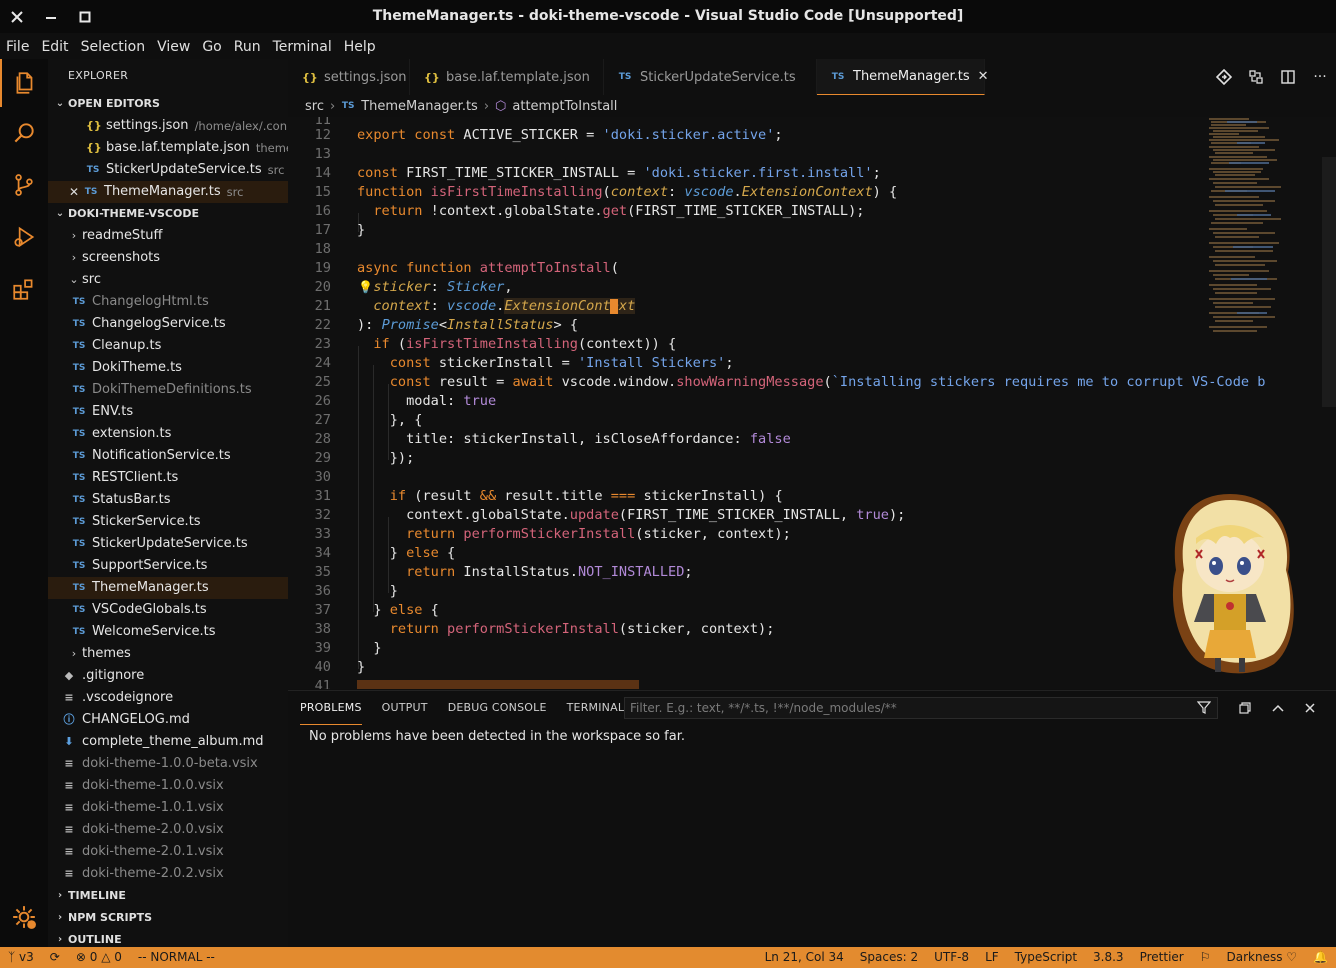 Image resolution: width=1336 pixels, height=968 pixels. Describe the element at coordinates (168, 192) in the screenshot. I see `open-editor-item-active: ✕ TS ThemeManager.ts src` at that location.